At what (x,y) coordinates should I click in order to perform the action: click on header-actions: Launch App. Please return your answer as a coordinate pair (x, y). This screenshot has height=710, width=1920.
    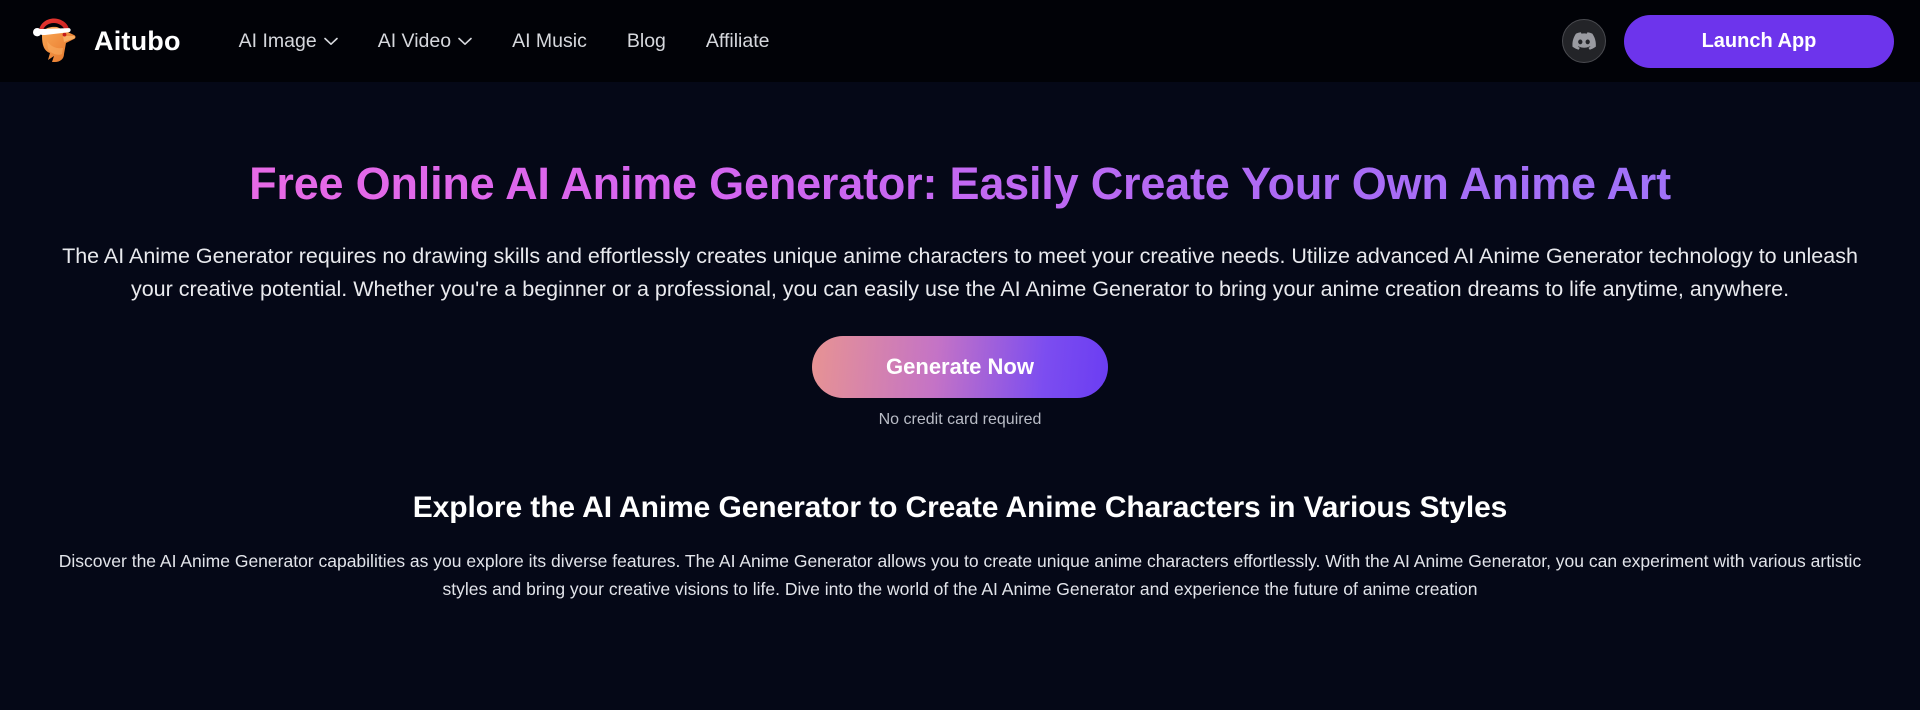
    Looking at the image, I should click on (1728, 41).